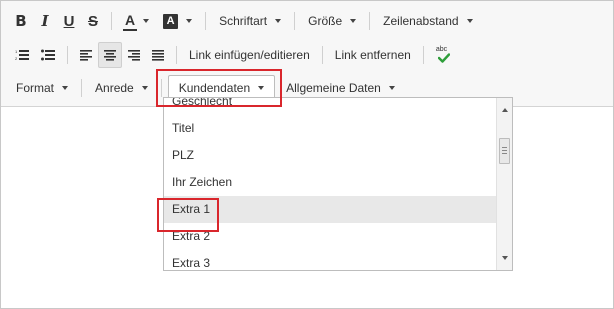 The height and width of the screenshot is (309, 614). Describe the element at coordinates (331, 155) in the screenshot. I see `menu-item-plz: PLZ` at that location.